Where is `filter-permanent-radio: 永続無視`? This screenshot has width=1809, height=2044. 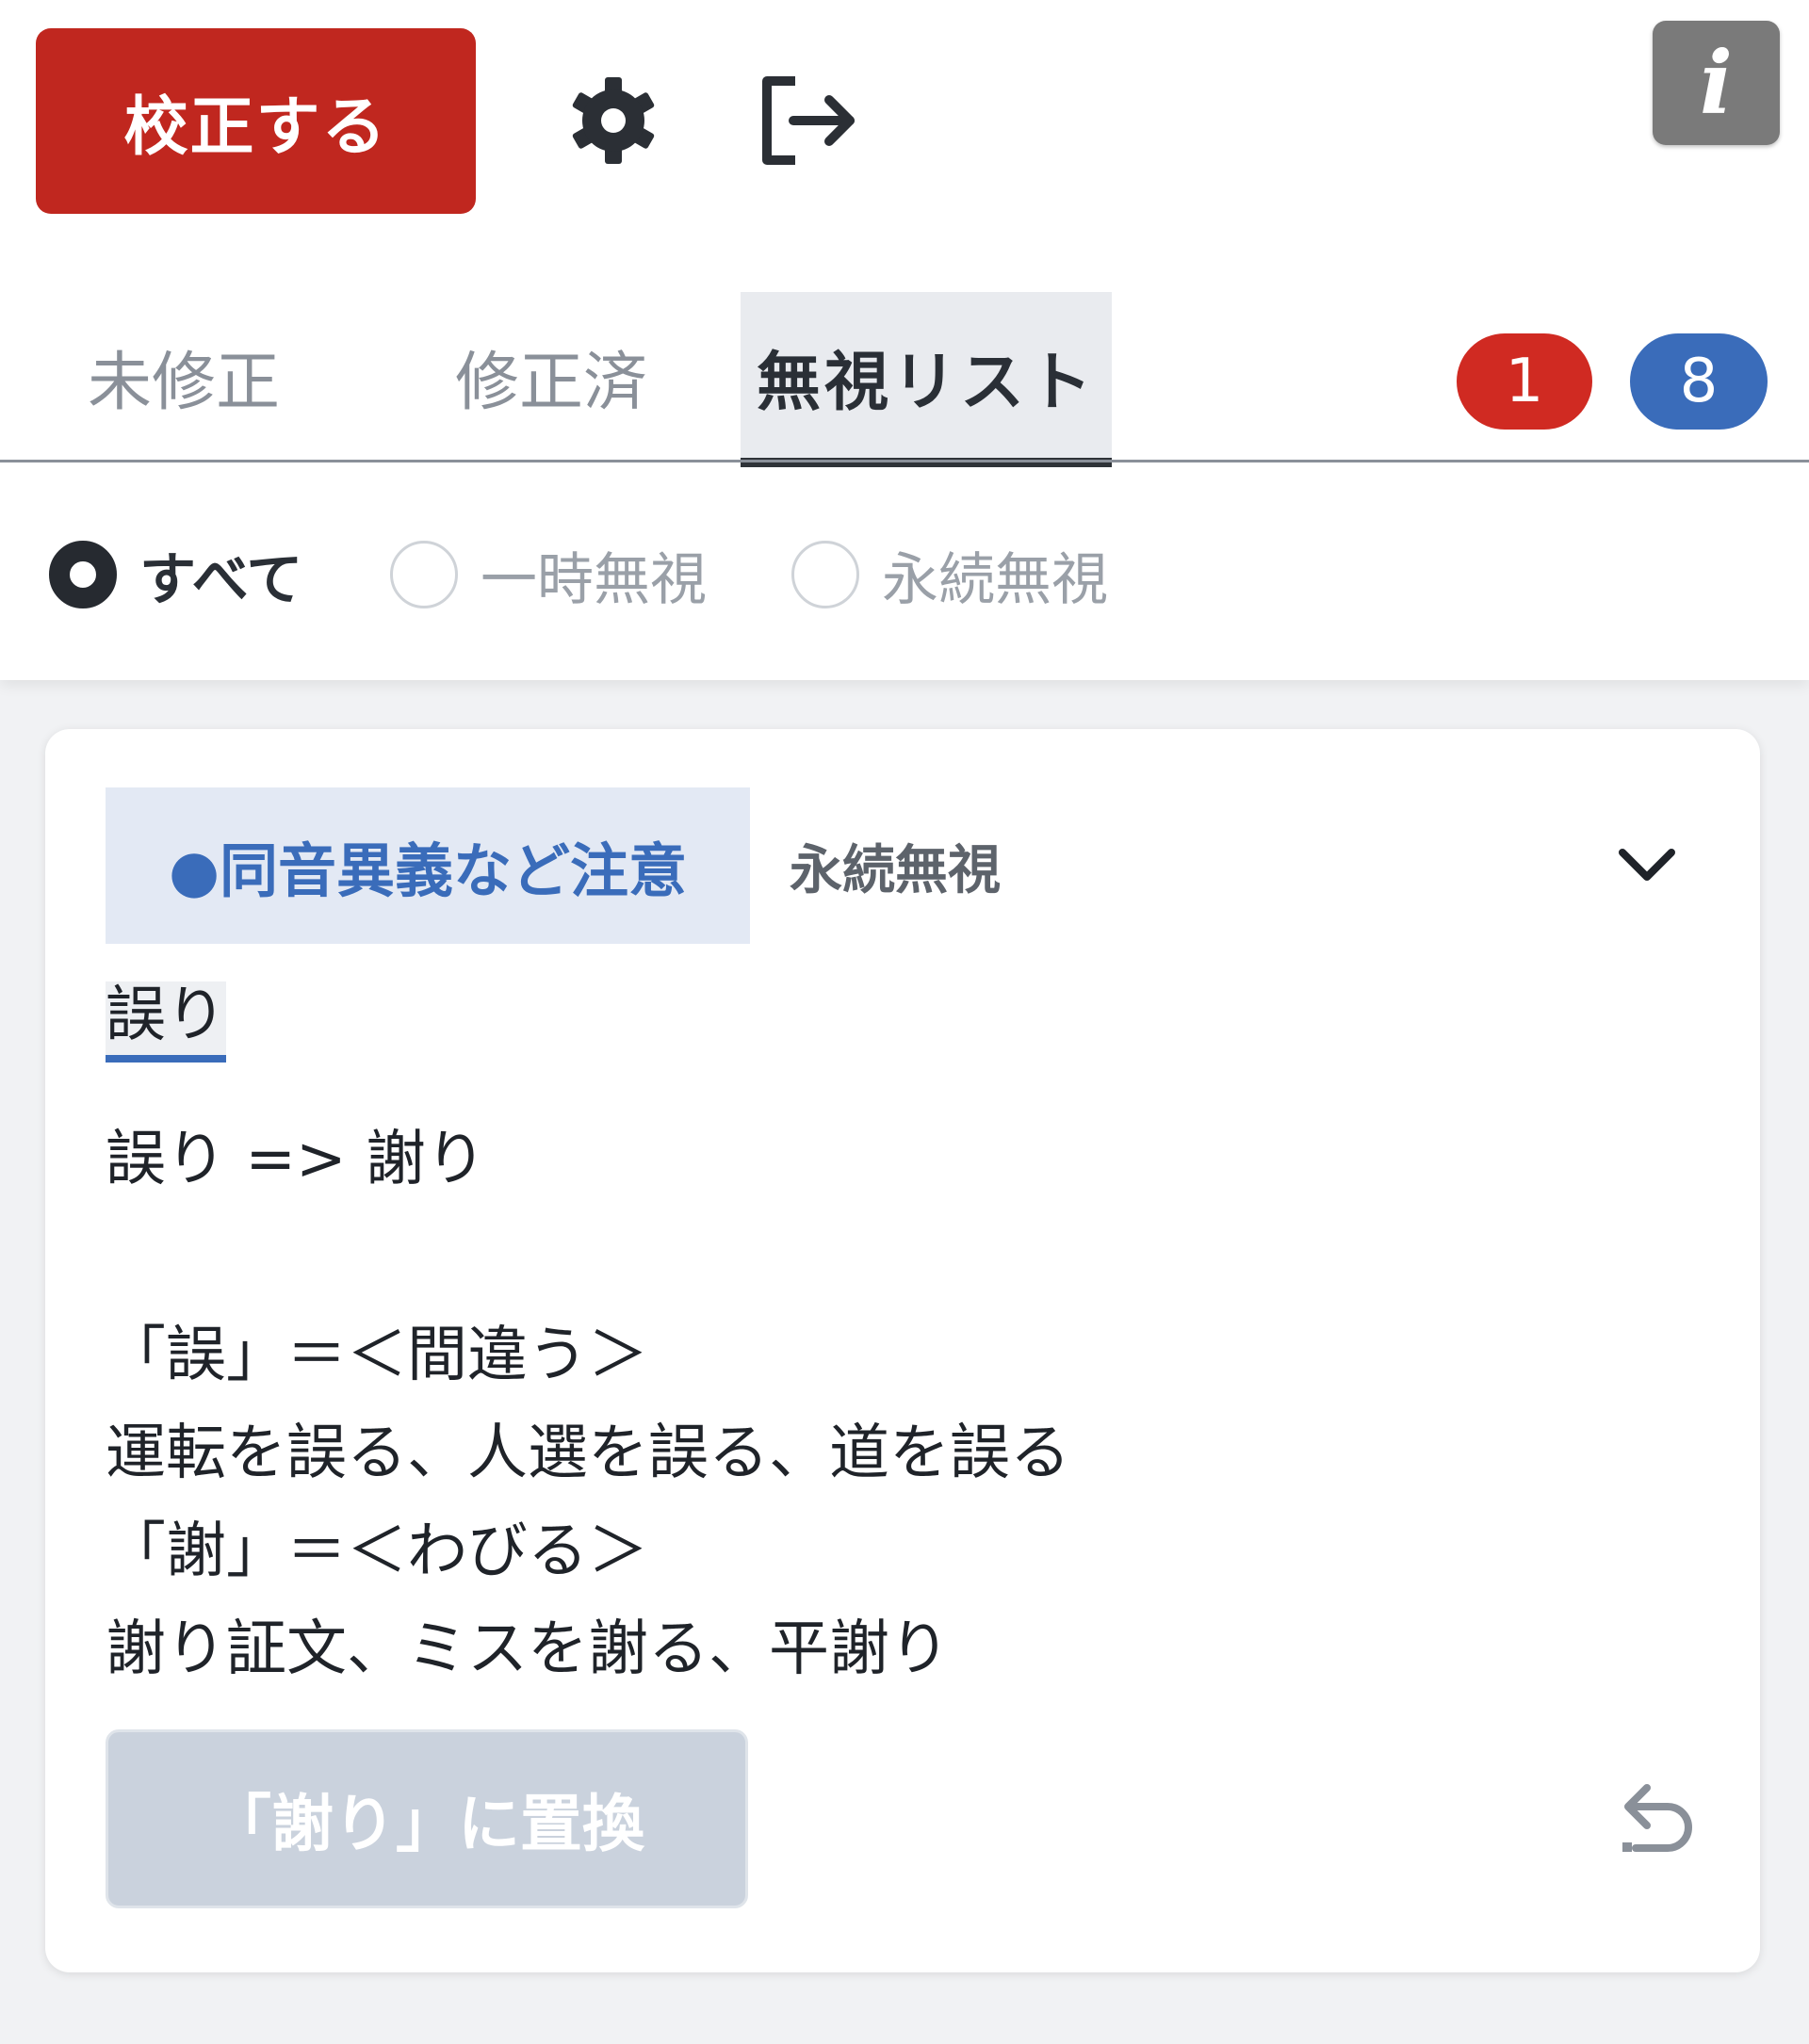
filter-permanent-radio: 永続無視 is located at coordinates (949, 574).